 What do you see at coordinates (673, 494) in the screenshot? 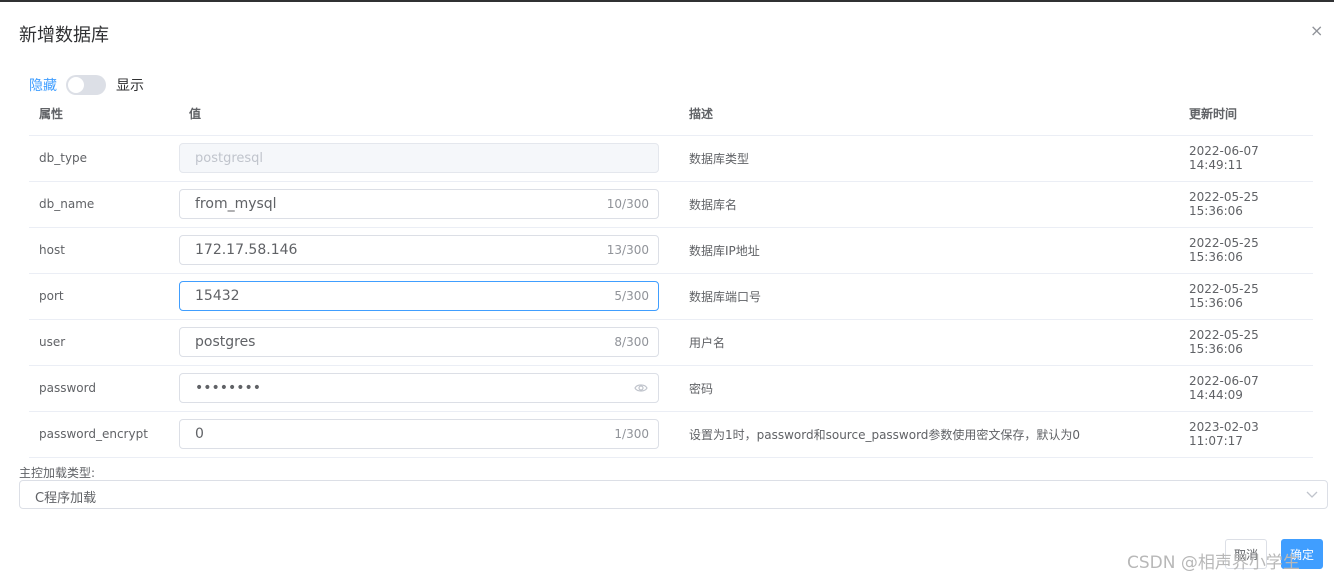
I see `load-type-select: C程序加载` at bounding box center [673, 494].